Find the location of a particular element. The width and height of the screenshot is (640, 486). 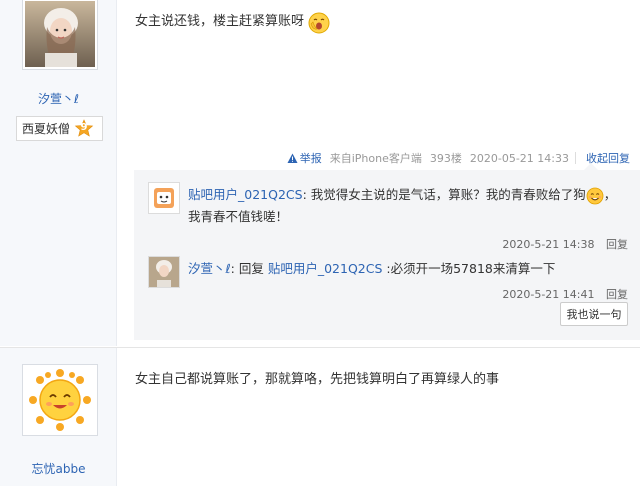

reply-content: 汐萱丶ℓ: 回复 贴吧用户_021Q2CS :必须开一场57818来清算一下 is located at coordinates (408, 269).